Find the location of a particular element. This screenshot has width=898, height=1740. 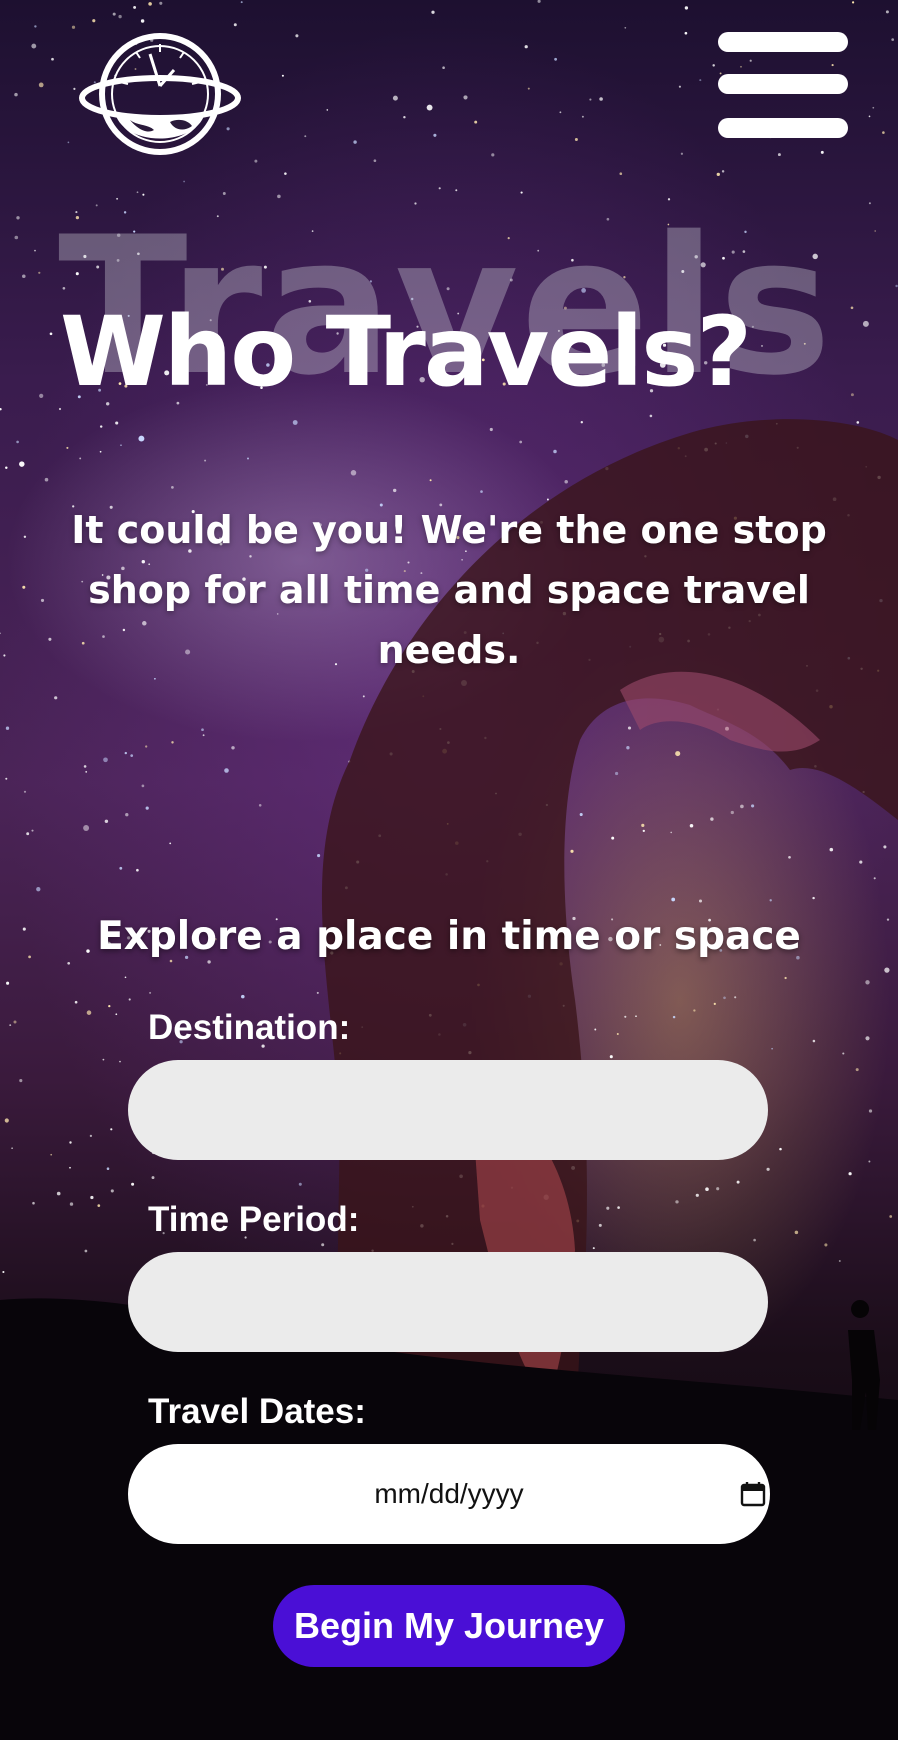

globe-clock-icon is located at coordinates (160, 94).